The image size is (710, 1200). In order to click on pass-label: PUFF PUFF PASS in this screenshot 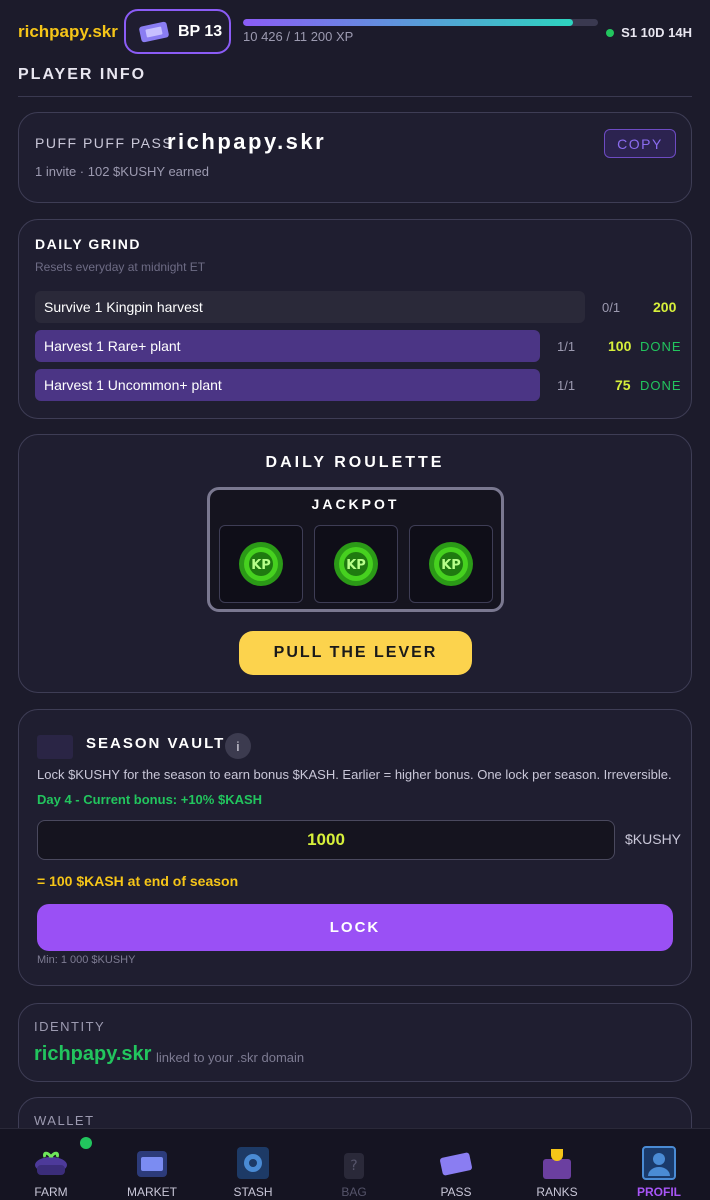, I will do `click(104, 143)`.